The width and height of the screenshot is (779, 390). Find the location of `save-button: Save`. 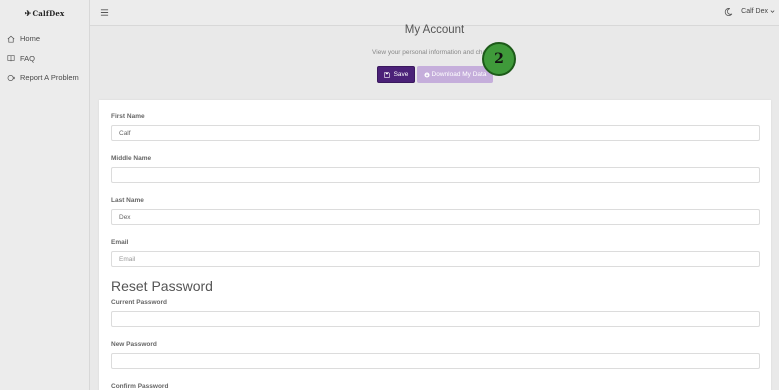

save-button: Save is located at coordinates (396, 74).